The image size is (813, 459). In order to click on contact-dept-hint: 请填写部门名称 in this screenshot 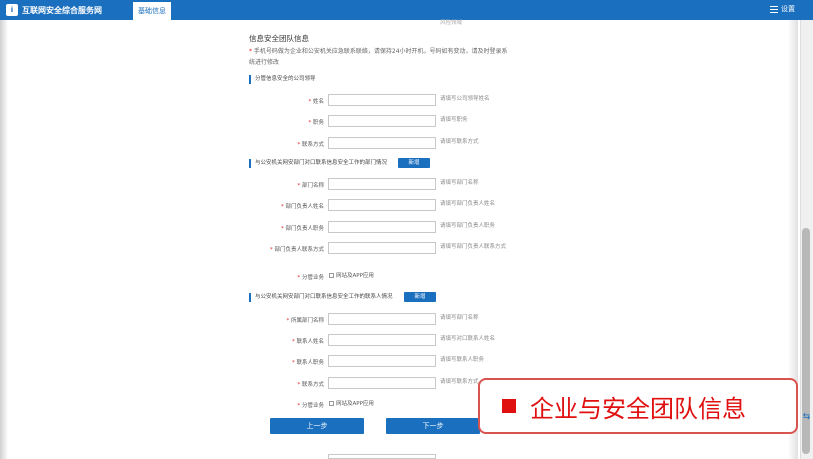, I will do `click(459, 318)`.